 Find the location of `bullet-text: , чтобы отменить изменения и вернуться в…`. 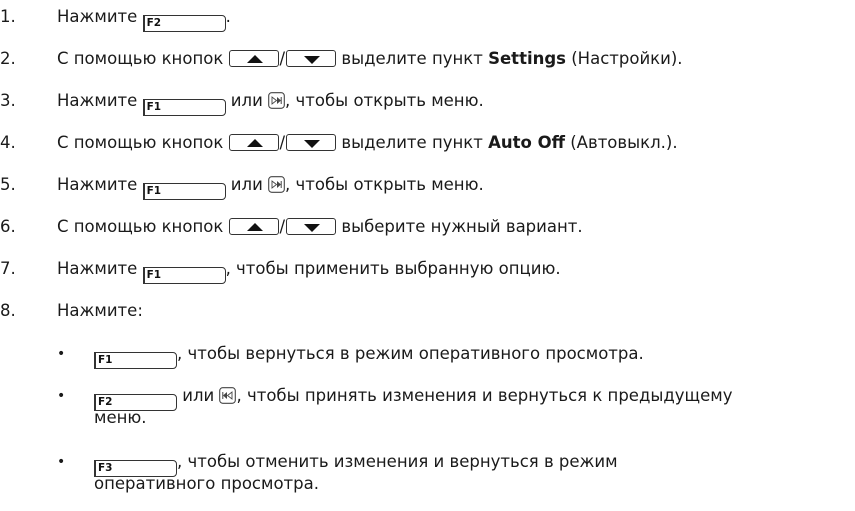

bullet-text: , чтобы отменить изменения и вернуться в… is located at coordinates (397, 461).